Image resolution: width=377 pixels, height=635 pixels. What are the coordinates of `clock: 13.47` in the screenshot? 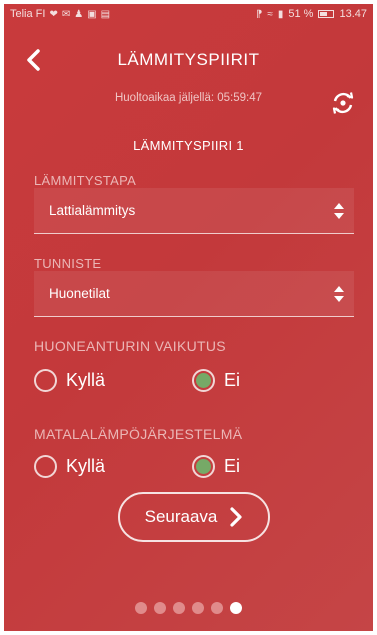 It's located at (353, 14).